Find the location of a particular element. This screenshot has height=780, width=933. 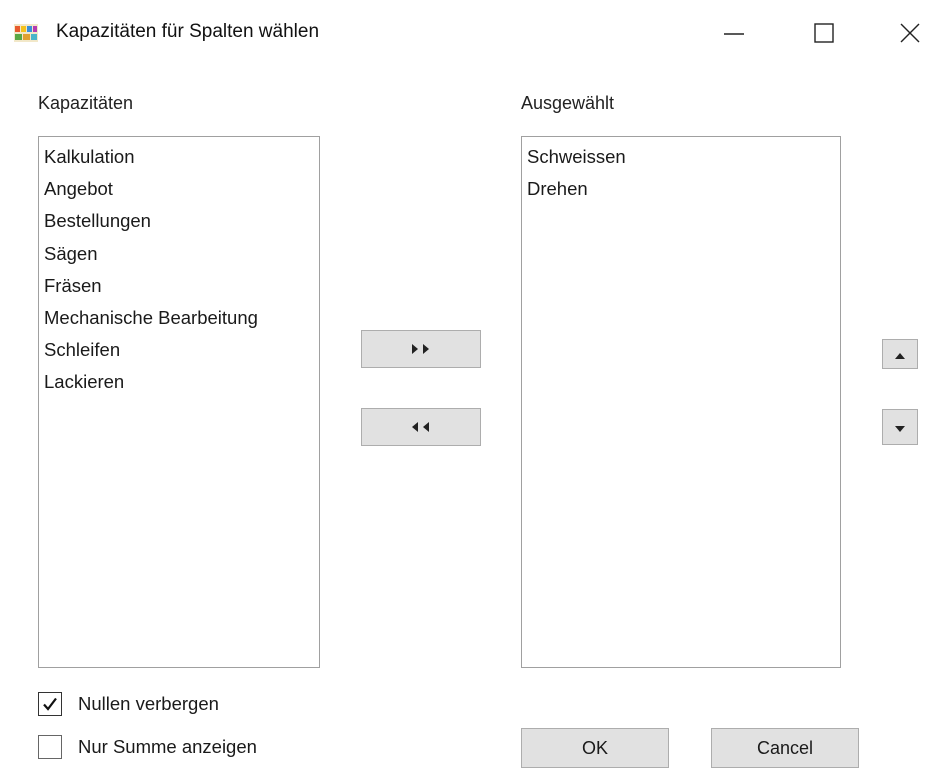

move-up-button is located at coordinates (900, 354).